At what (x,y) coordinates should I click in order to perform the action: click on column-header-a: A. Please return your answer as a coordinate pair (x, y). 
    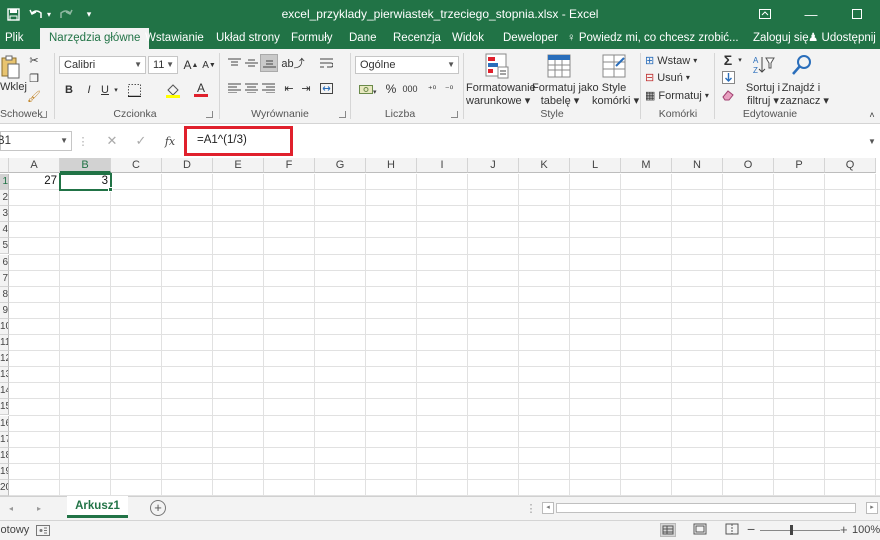
    Looking at the image, I should click on (34, 165).